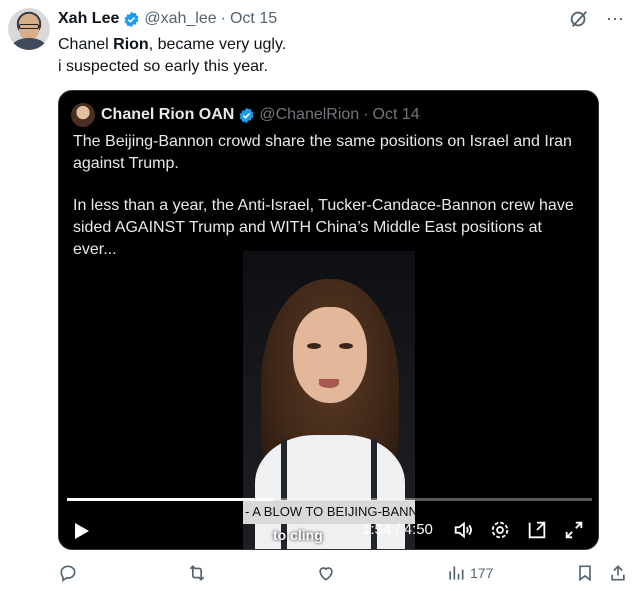 The width and height of the screenshot is (636, 591). I want to click on quote-verified-badge-icon, so click(246, 115).